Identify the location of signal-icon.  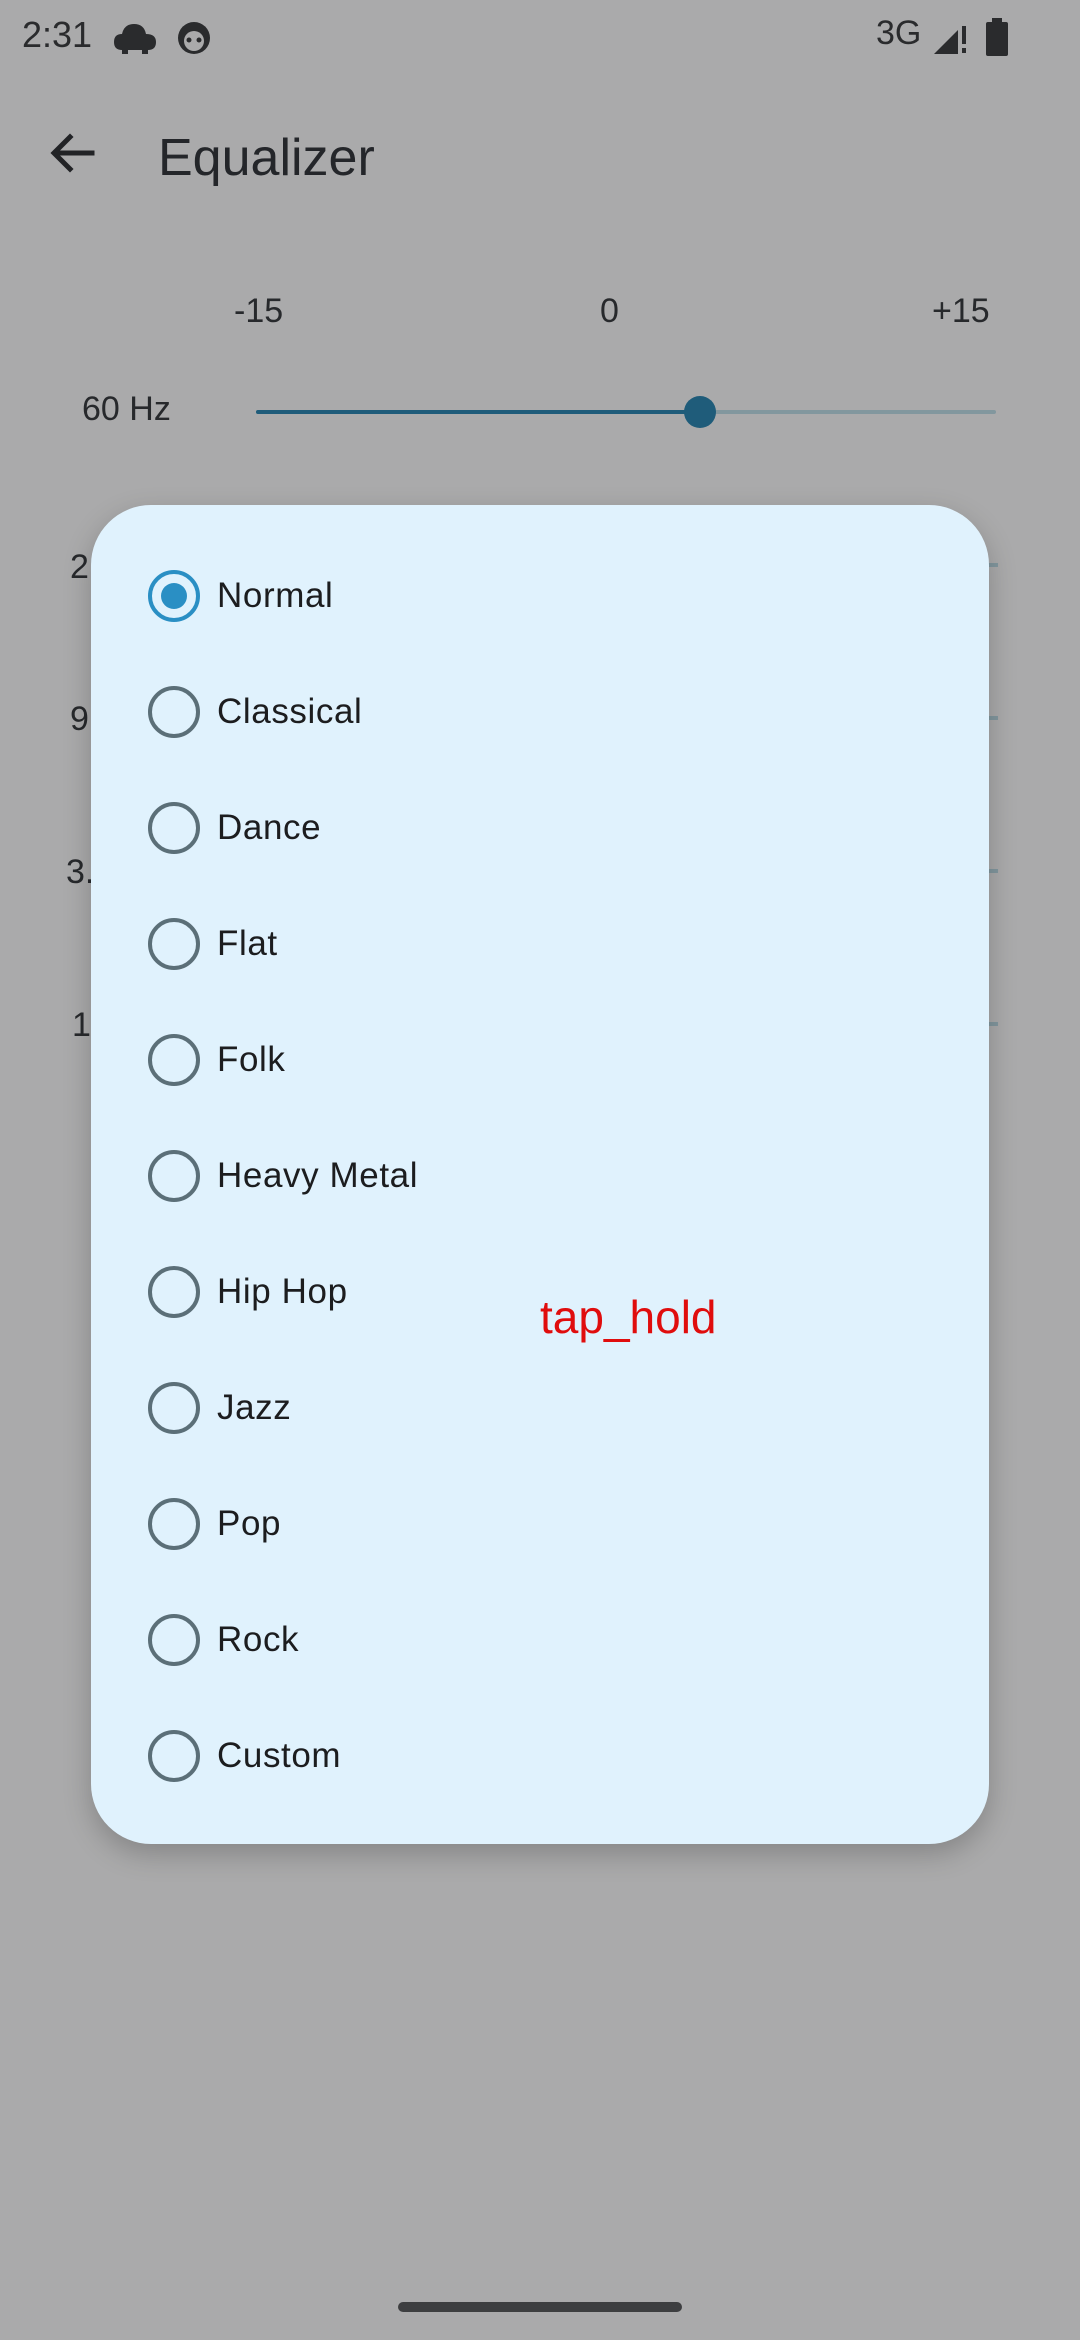
(950, 40).